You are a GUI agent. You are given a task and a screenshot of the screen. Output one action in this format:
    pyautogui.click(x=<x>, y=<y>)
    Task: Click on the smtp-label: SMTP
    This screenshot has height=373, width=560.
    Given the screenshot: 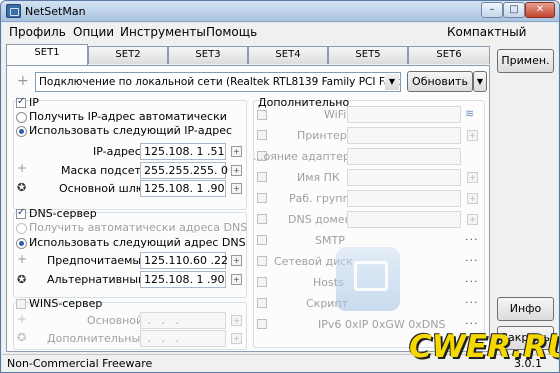 What is the action you would take?
    pyautogui.click(x=330, y=240)
    